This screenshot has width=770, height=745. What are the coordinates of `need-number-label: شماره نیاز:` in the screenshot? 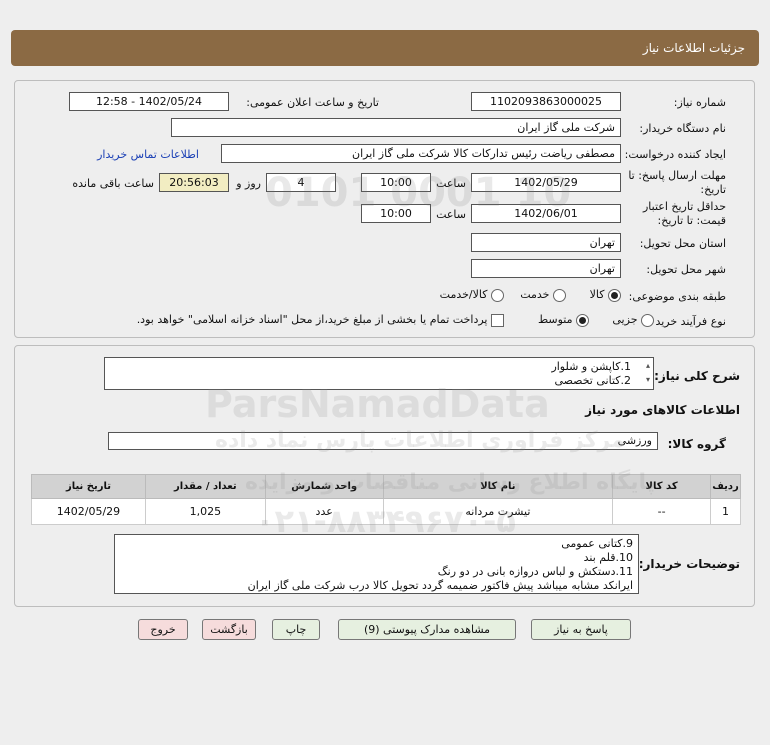 It's located at (699, 102).